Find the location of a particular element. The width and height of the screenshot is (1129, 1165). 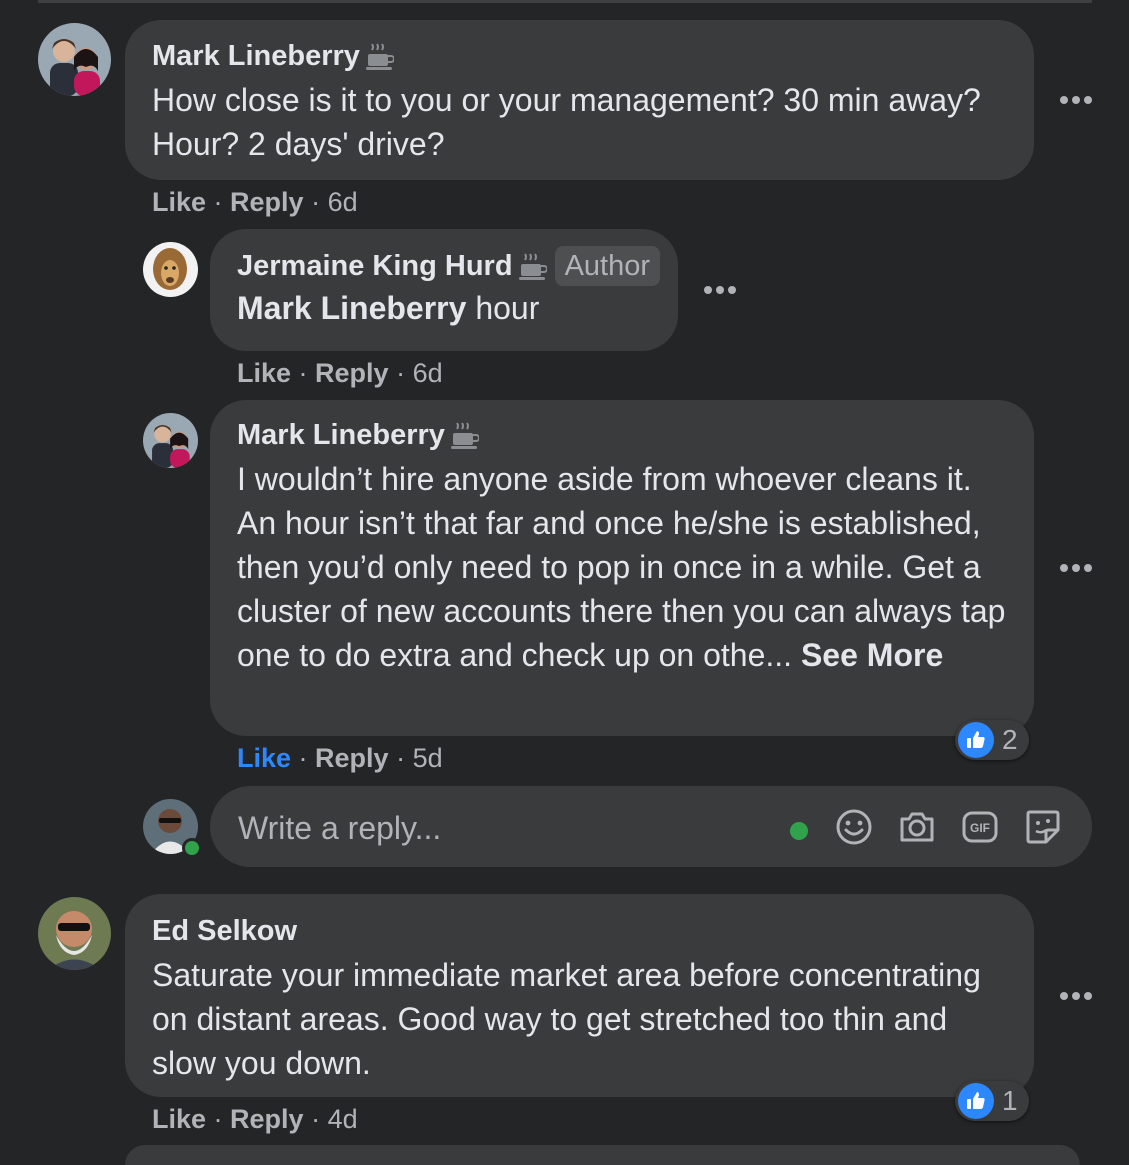

reaction-summary: 1 is located at coordinates (992, 1101).